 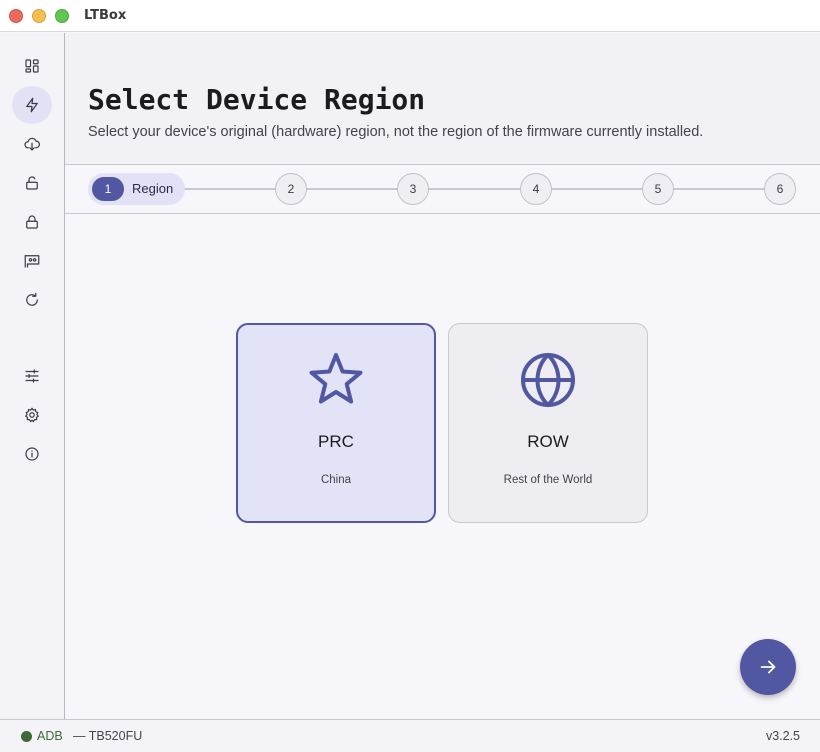 I want to click on lightning-icon, so click(x=32, y=105).